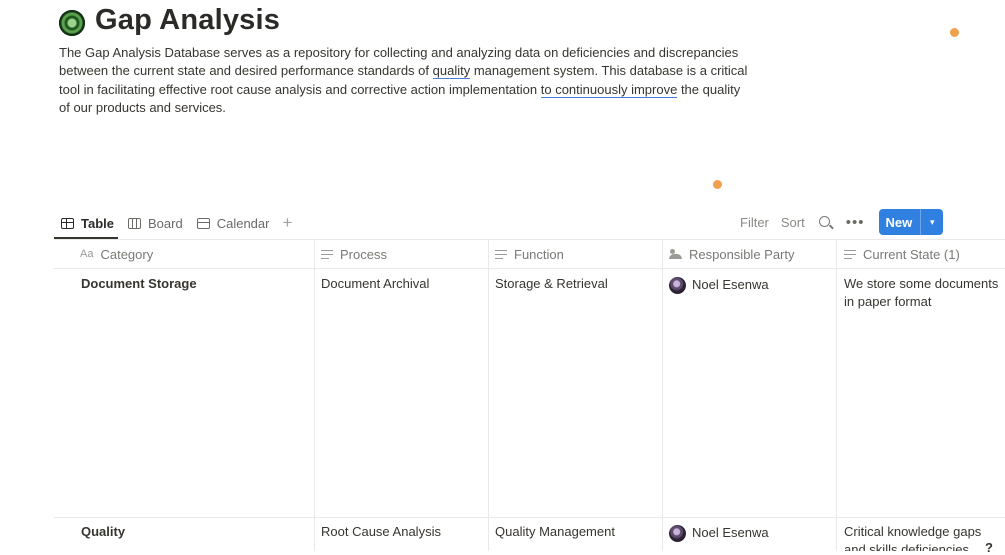  Describe the element at coordinates (287, 223) in the screenshot. I see `add-view-icon: +` at that location.